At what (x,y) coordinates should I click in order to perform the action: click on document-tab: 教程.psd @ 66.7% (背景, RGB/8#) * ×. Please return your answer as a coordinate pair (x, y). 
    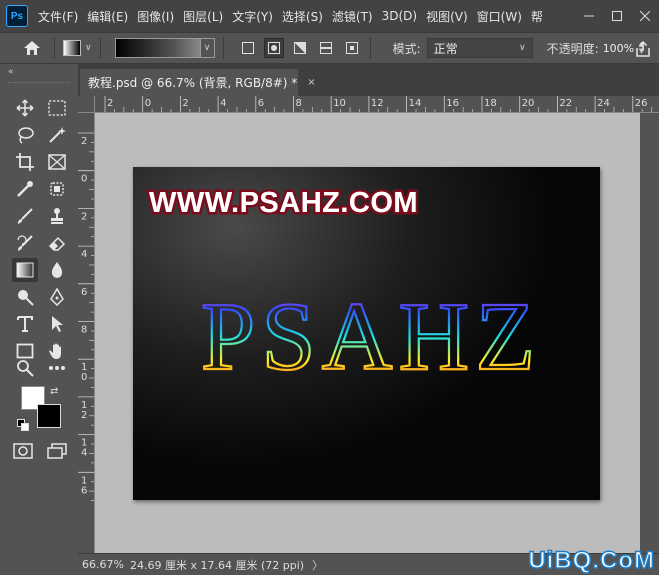
    Looking at the image, I should click on (198, 82).